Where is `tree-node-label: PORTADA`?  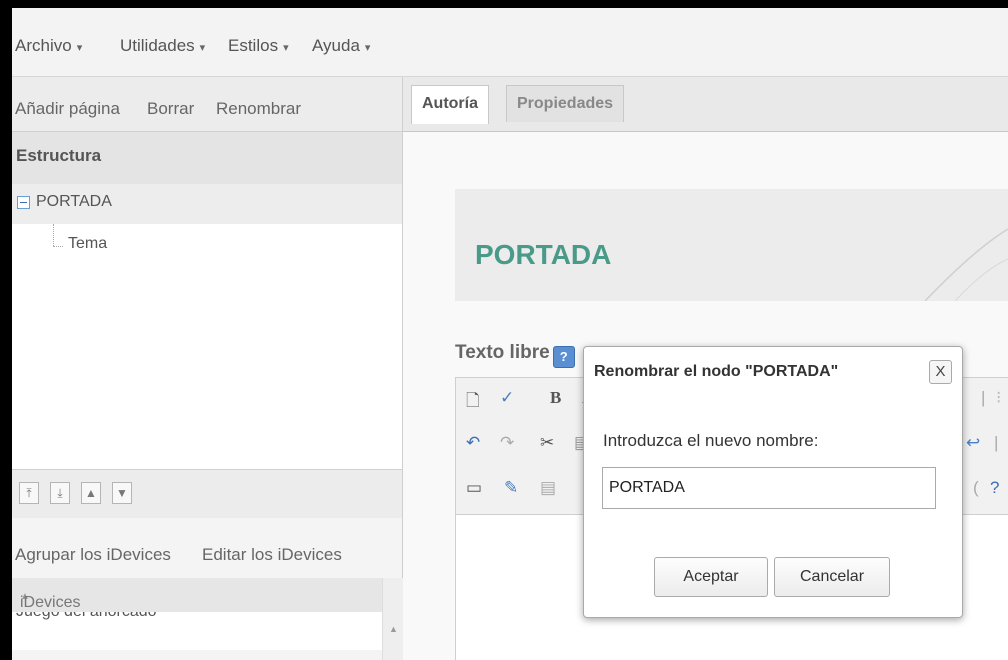 tree-node-label: PORTADA is located at coordinates (74, 201).